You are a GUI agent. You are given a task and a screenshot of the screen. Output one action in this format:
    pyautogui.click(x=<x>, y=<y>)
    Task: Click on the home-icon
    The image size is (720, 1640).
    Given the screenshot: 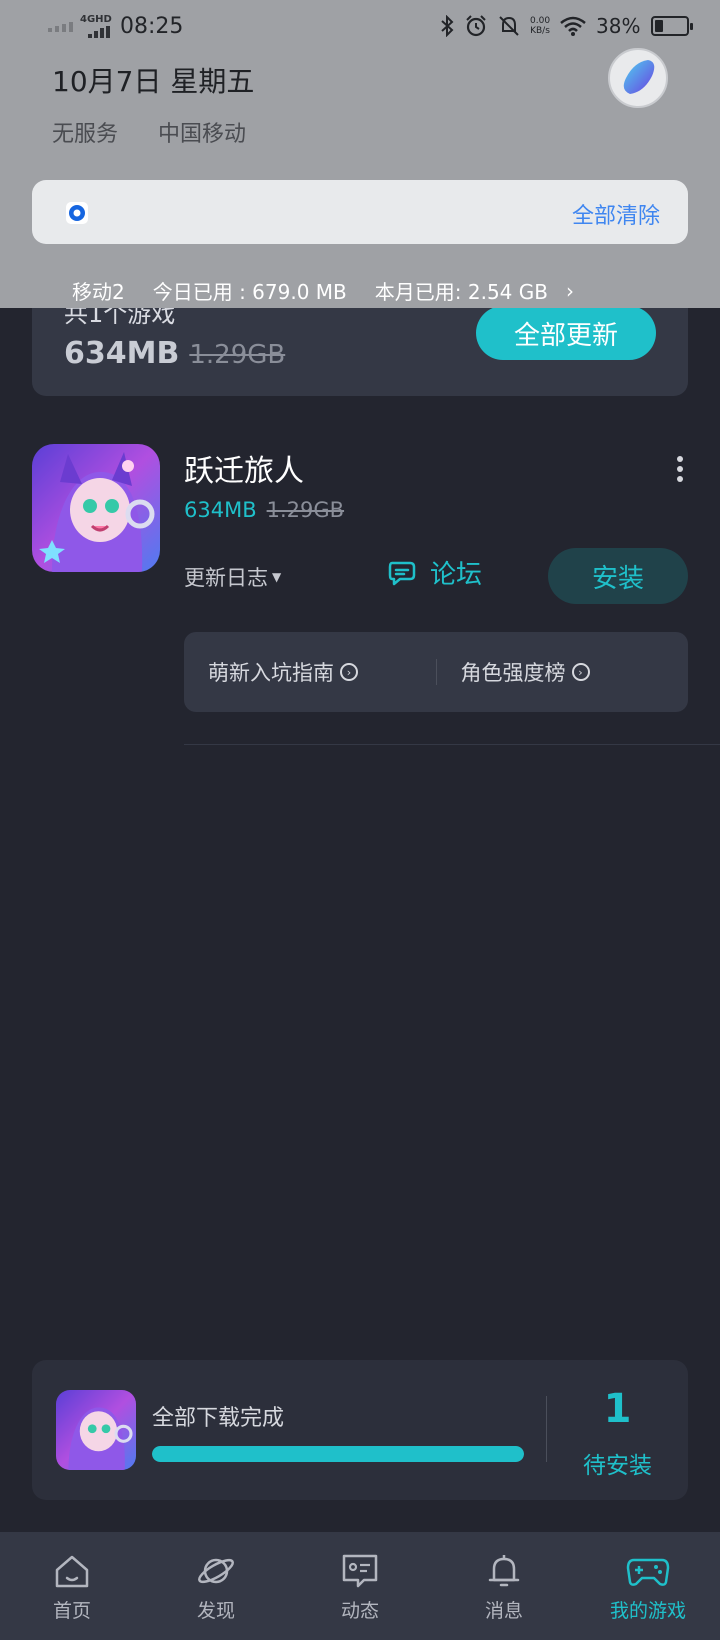 What is the action you would take?
    pyautogui.click(x=72, y=1571)
    